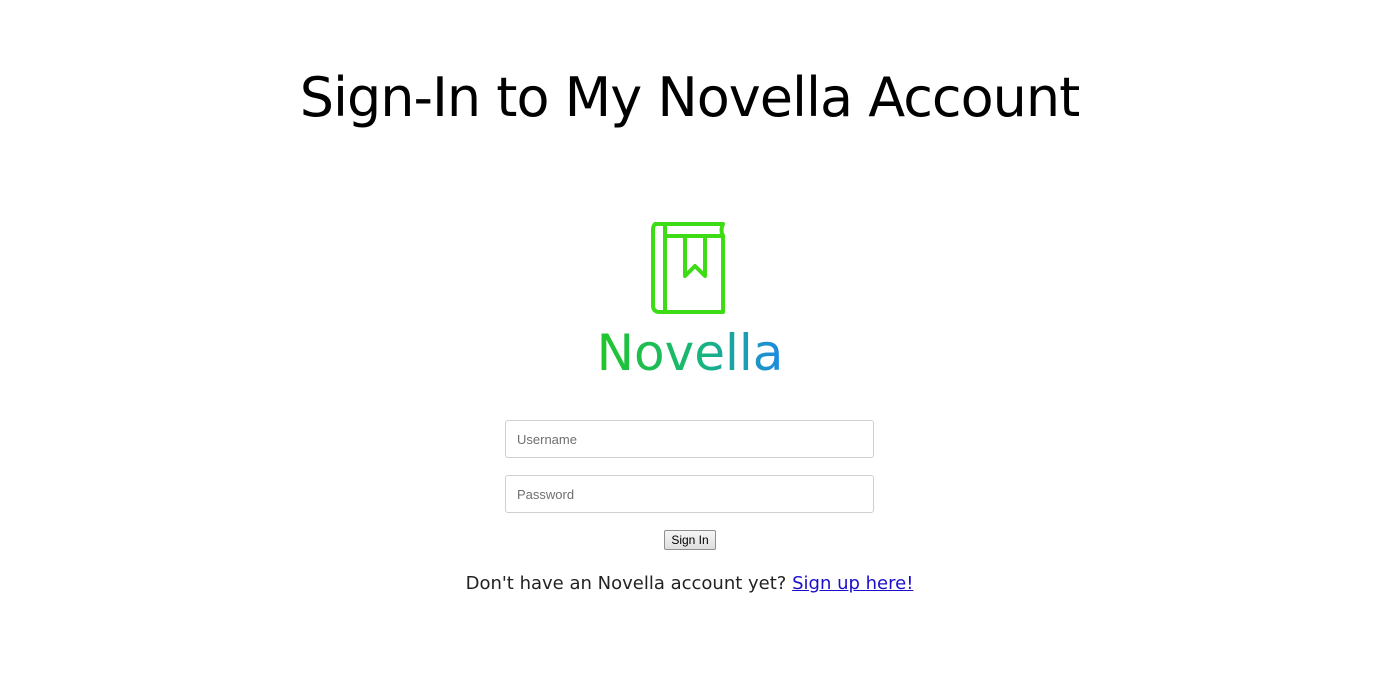 The height and width of the screenshot is (678, 1379). What do you see at coordinates (852, 583) in the screenshot?
I see `sign-up-link: Sign up here!` at bounding box center [852, 583].